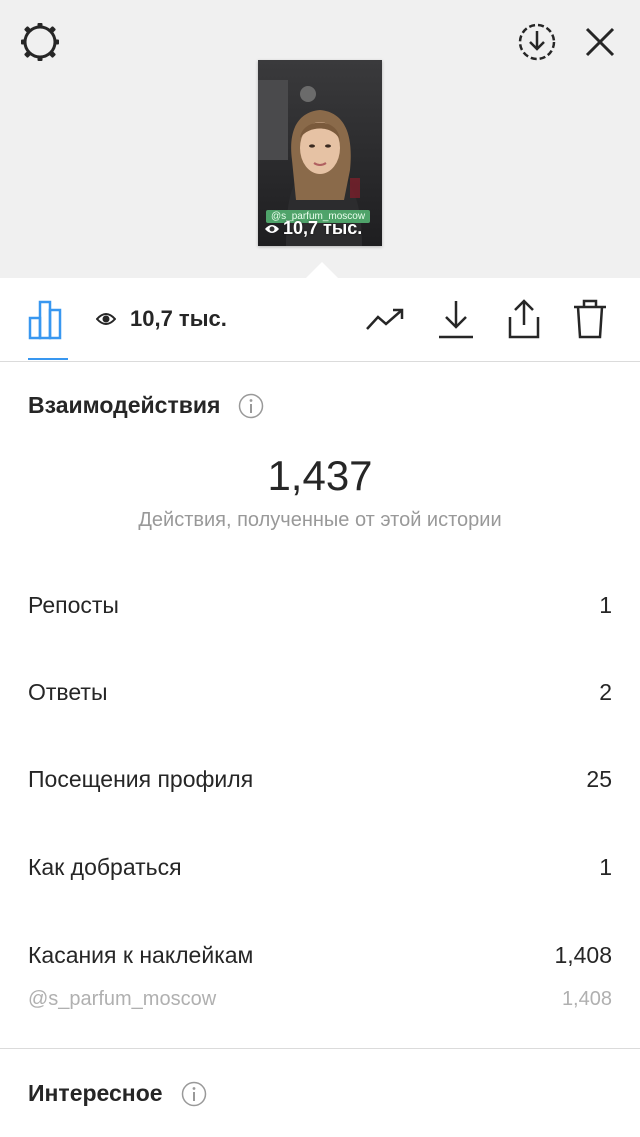  What do you see at coordinates (141, 955) in the screenshot?
I see `metric-label: Касания к наклейкам` at bounding box center [141, 955].